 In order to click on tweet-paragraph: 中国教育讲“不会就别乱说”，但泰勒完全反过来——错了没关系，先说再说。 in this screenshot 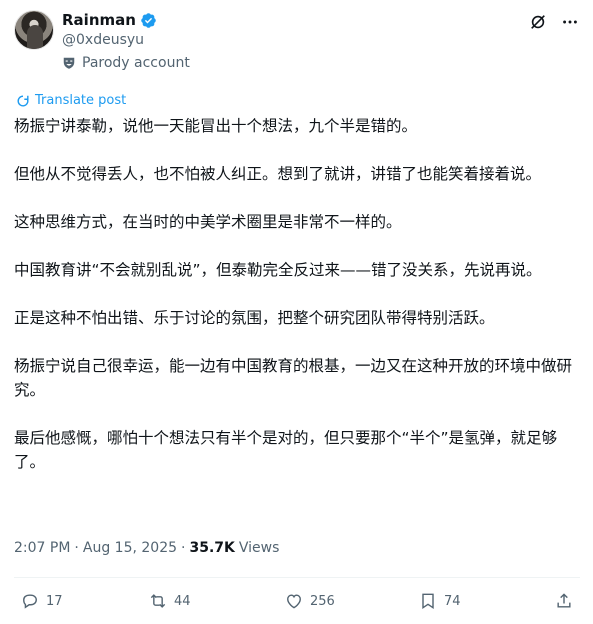, I will do `click(278, 270)`.